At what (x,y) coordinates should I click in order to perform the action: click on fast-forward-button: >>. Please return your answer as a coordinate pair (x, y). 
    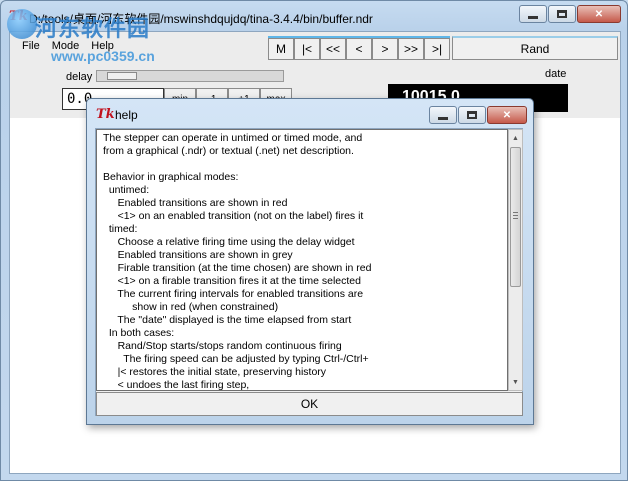
    Looking at the image, I should click on (411, 49).